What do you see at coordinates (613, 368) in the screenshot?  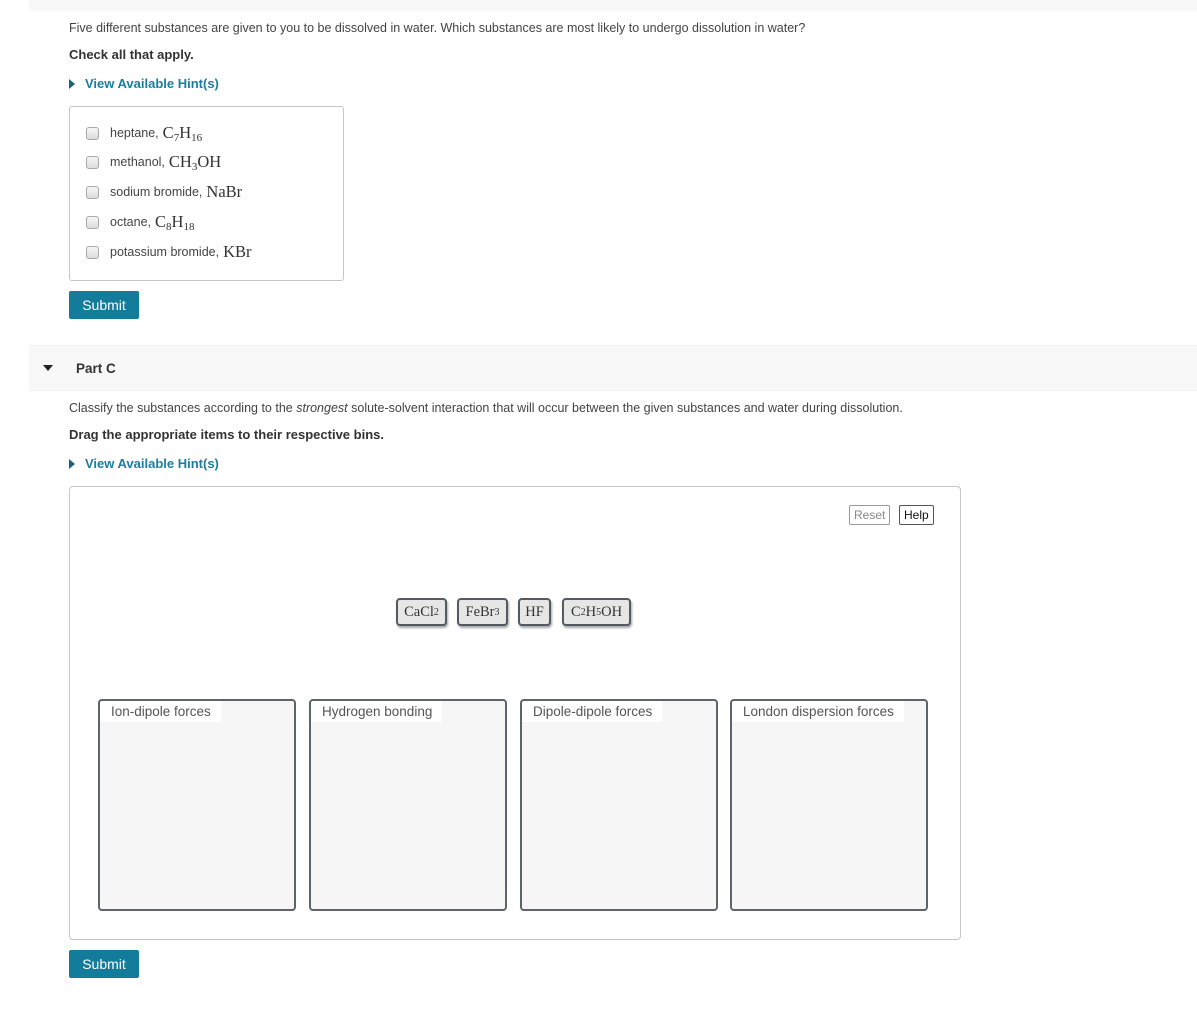 I see `part-c-header: Part C` at bounding box center [613, 368].